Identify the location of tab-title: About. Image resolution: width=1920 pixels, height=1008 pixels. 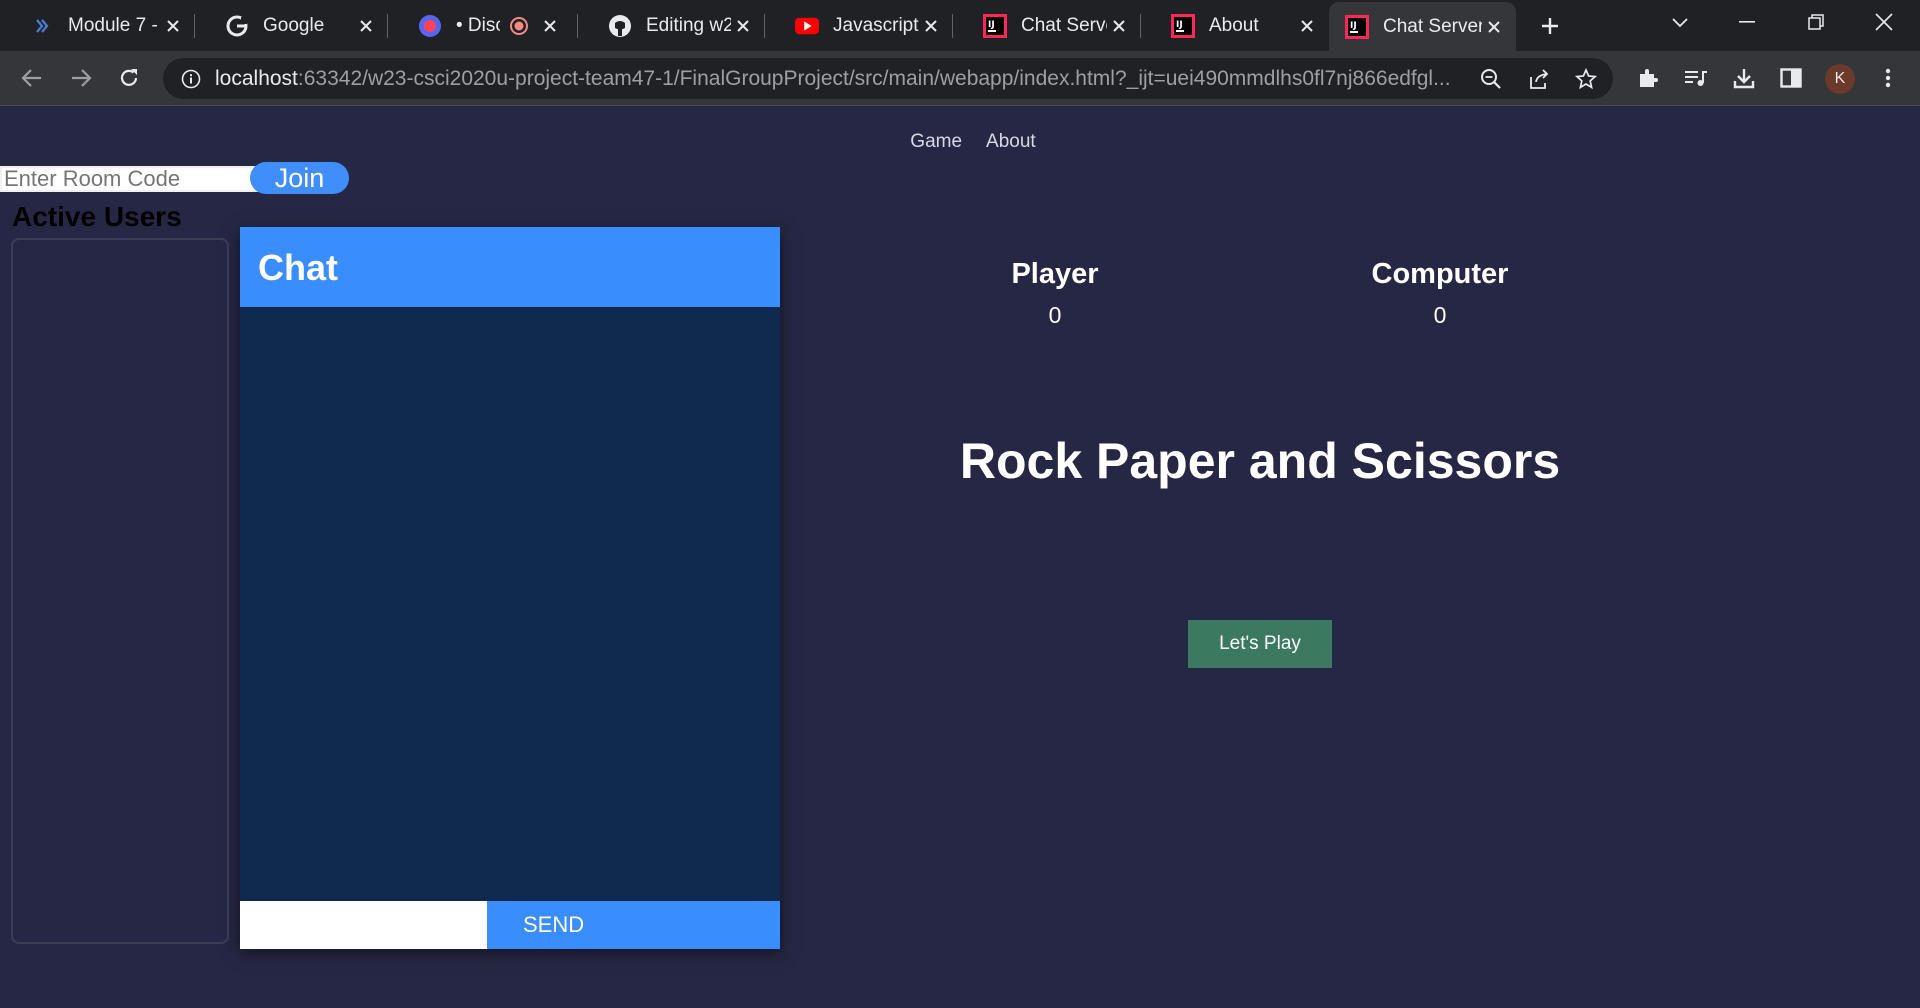
(1234, 25).